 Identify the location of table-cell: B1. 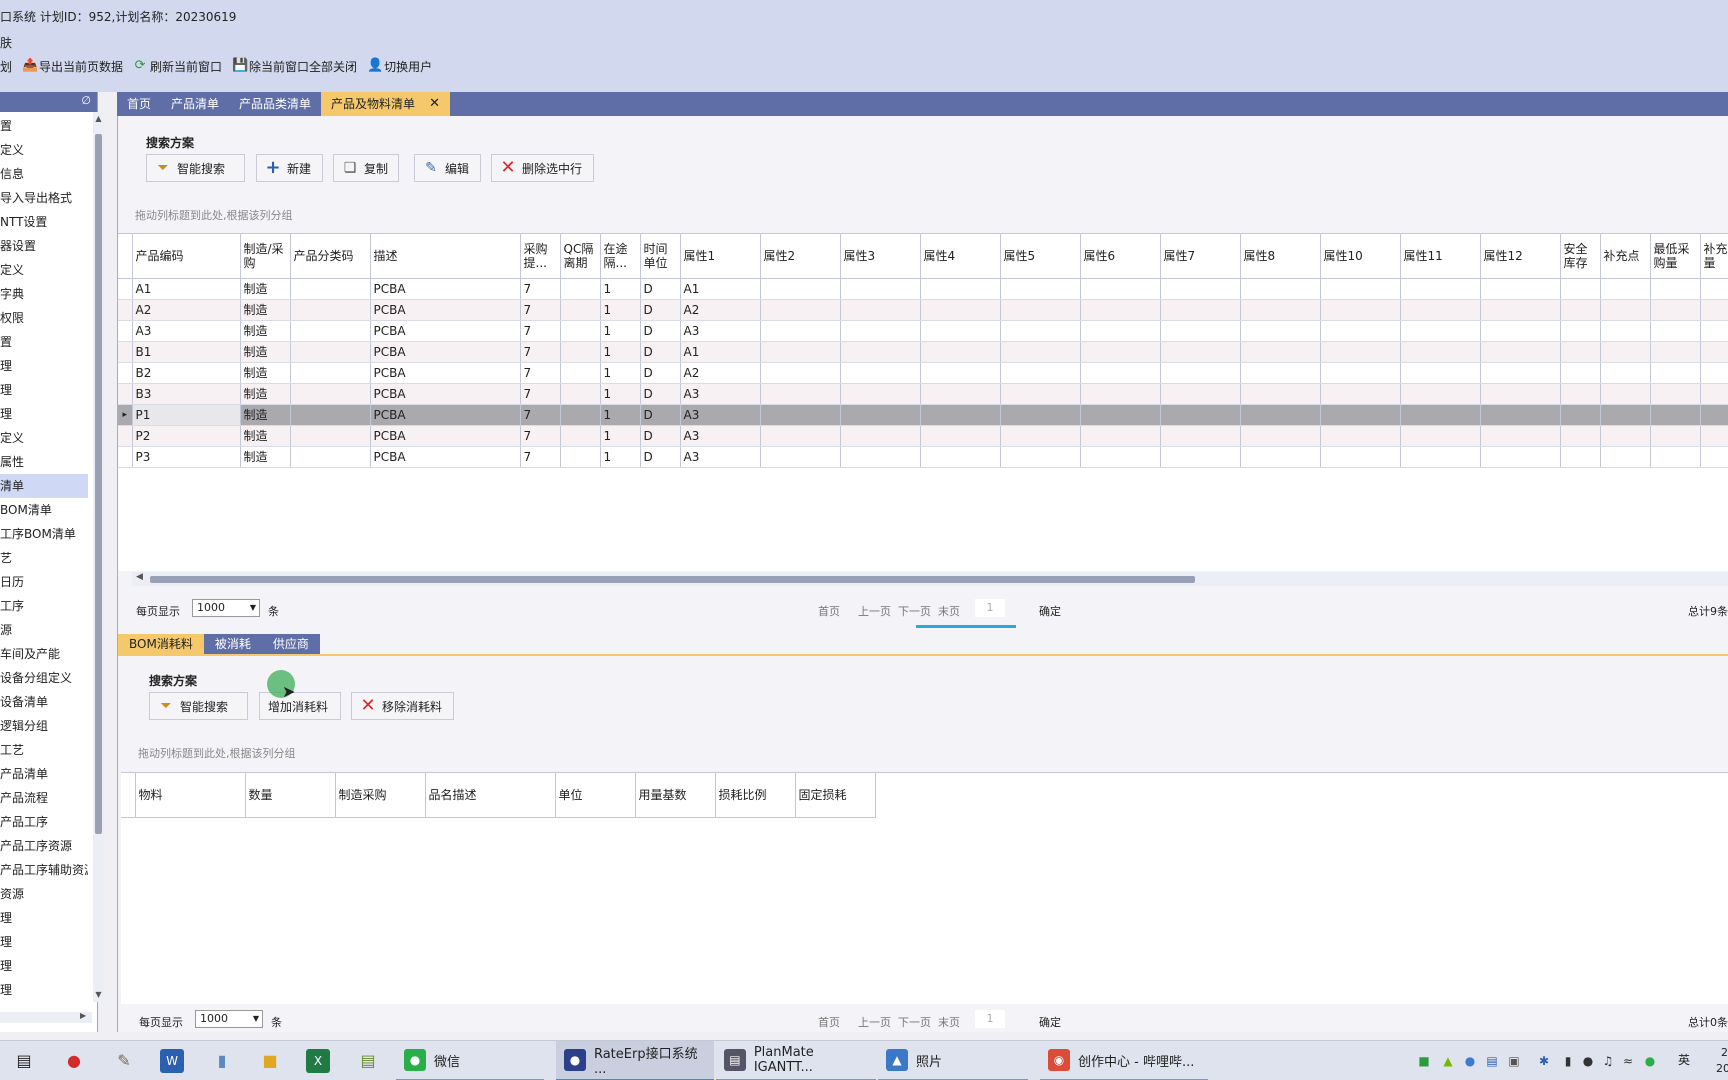
(186, 352).